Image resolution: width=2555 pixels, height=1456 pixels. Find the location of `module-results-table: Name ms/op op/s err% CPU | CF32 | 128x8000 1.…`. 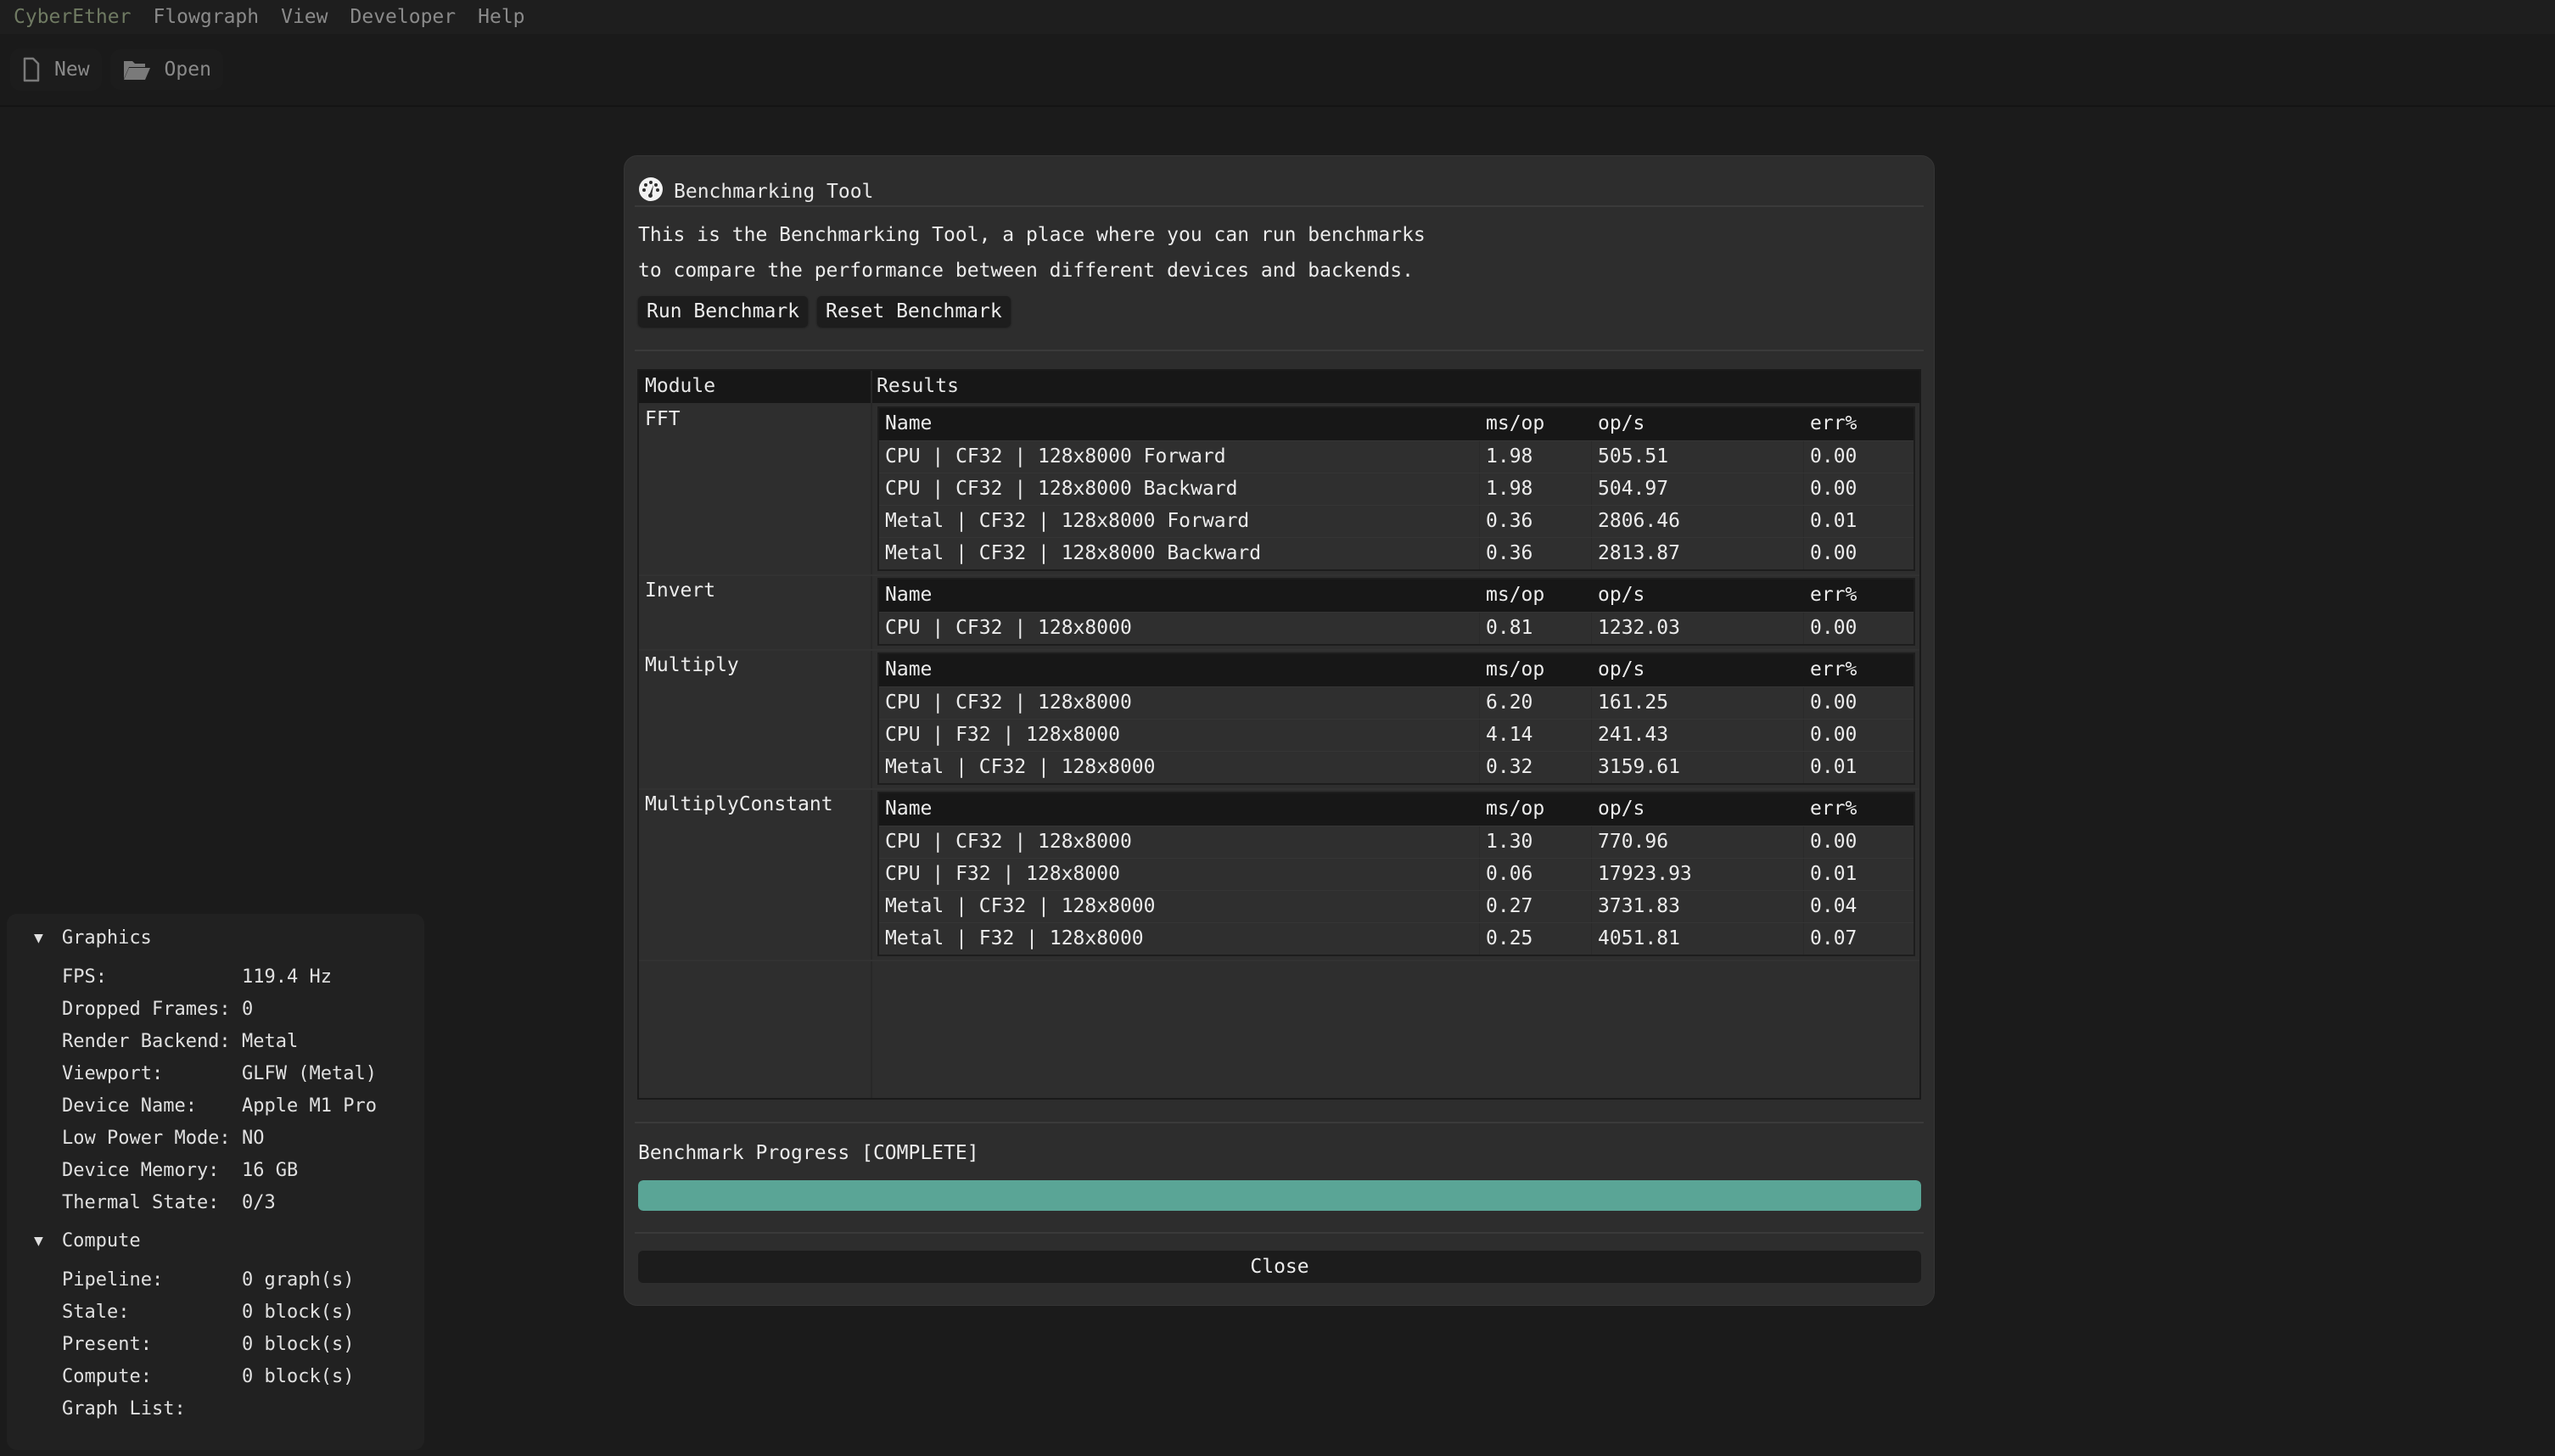

module-results-table: Name ms/op op/s err% CPU | CF32 | 128x8000 1.… is located at coordinates (1396, 874).